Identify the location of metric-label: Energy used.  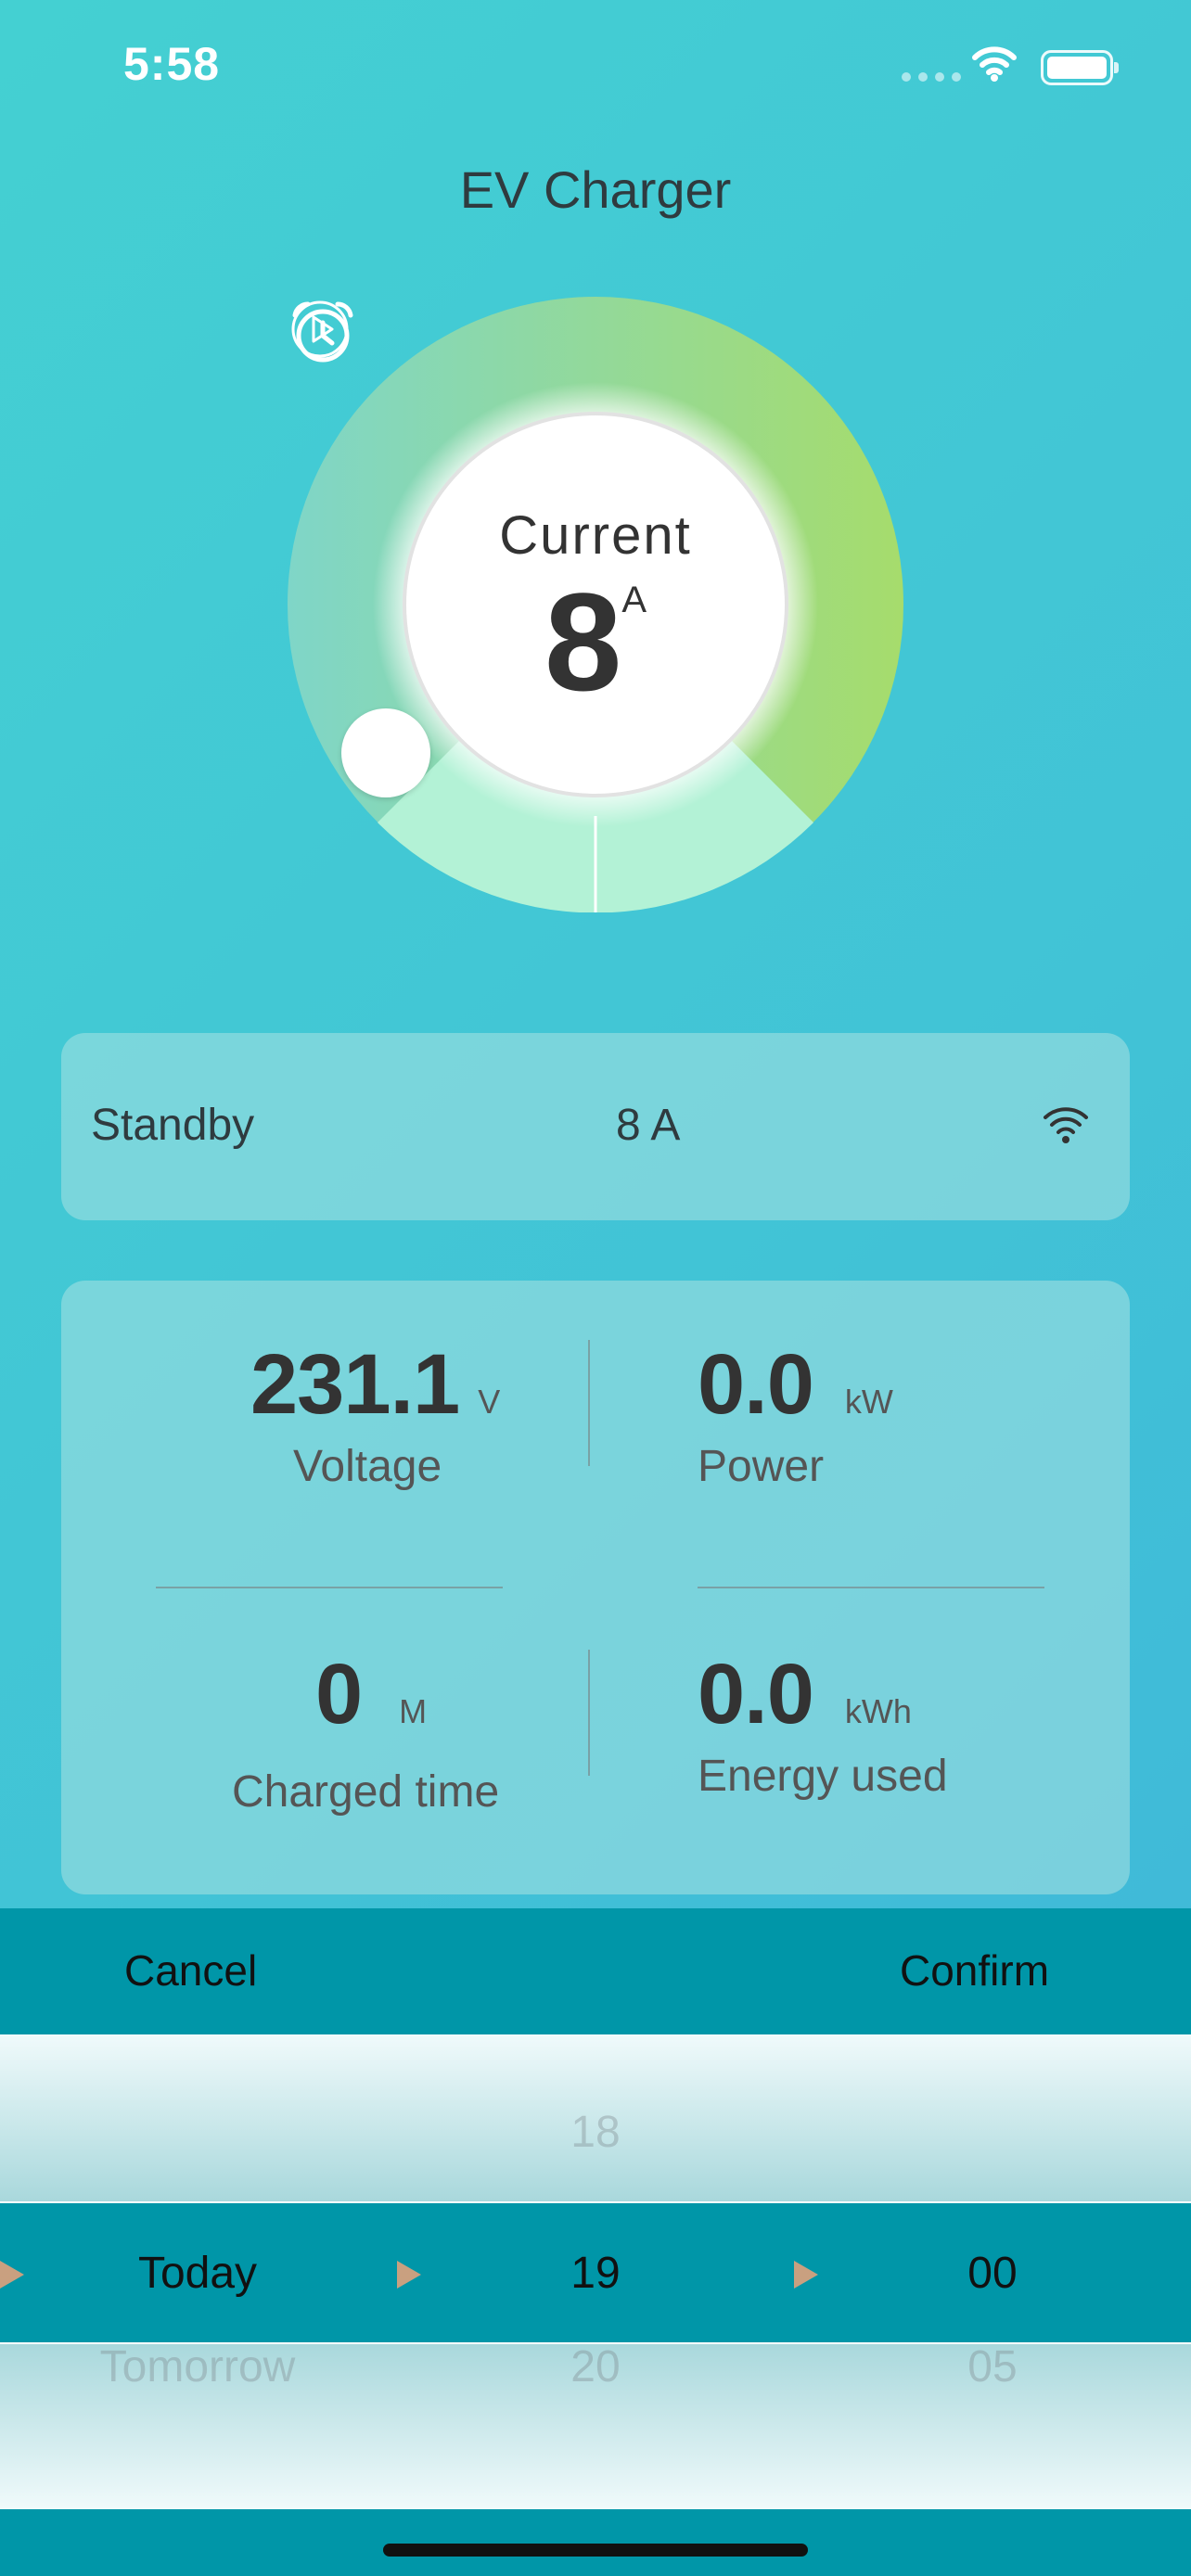
(823, 1776).